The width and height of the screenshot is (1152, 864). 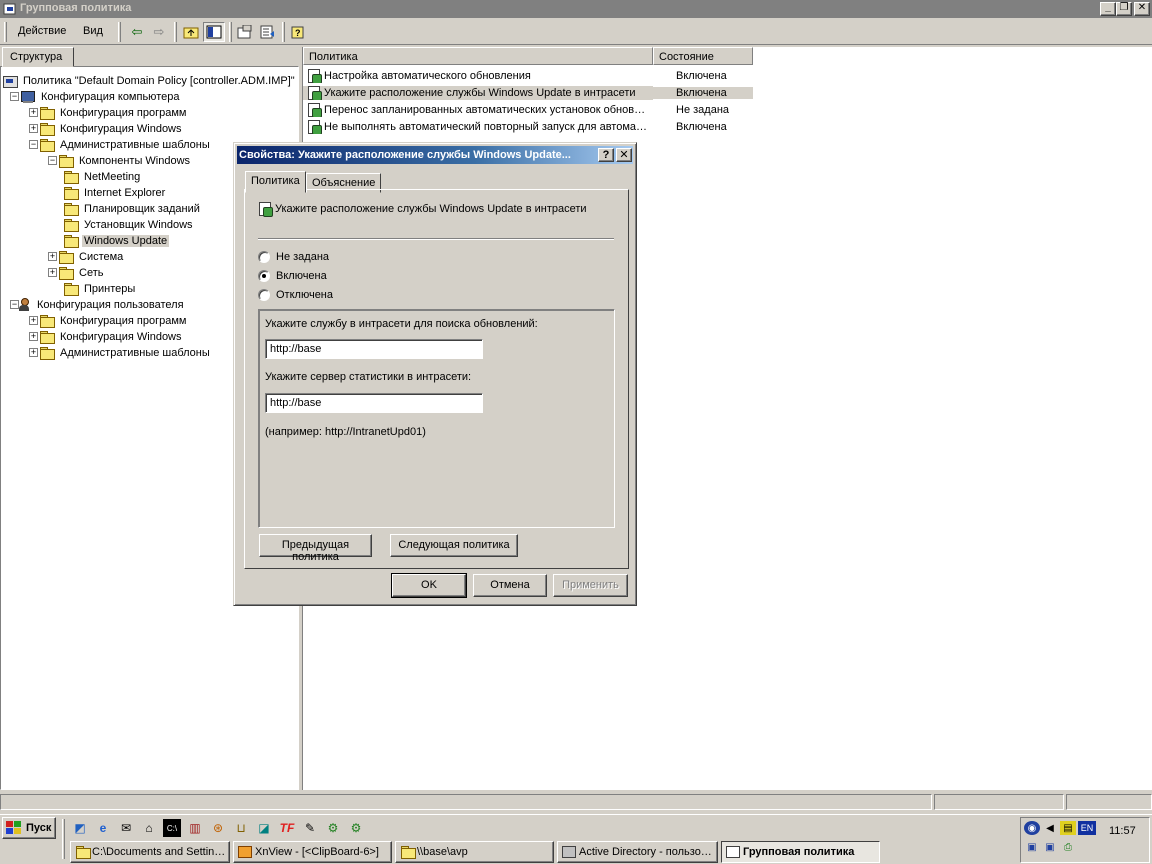 I want to click on monitor-icon: ◉, so click(x=1032, y=828).